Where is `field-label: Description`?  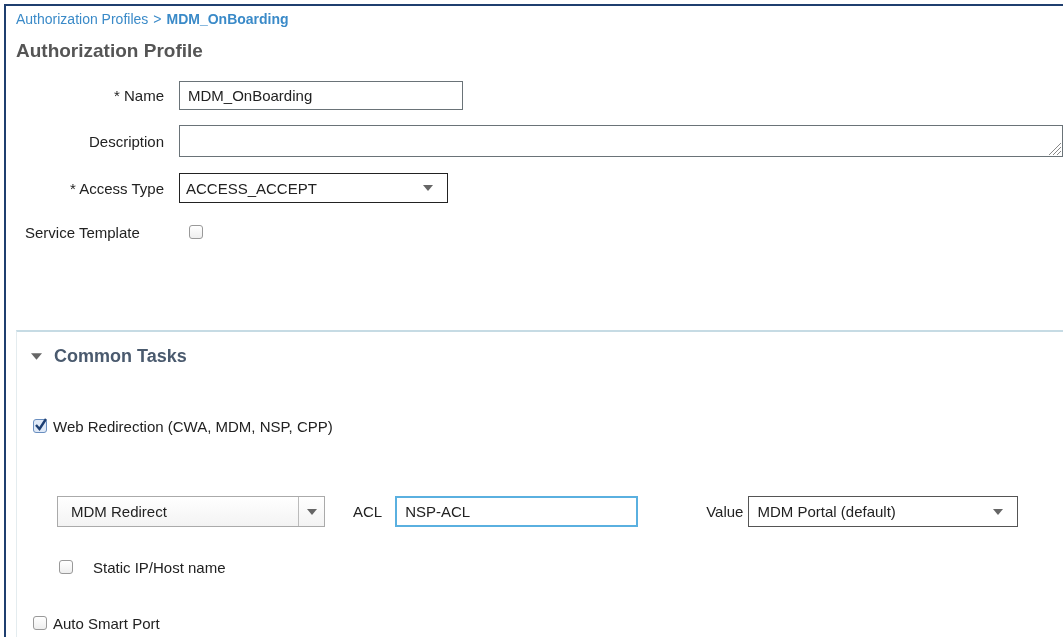 field-label: Description is located at coordinates (125, 141).